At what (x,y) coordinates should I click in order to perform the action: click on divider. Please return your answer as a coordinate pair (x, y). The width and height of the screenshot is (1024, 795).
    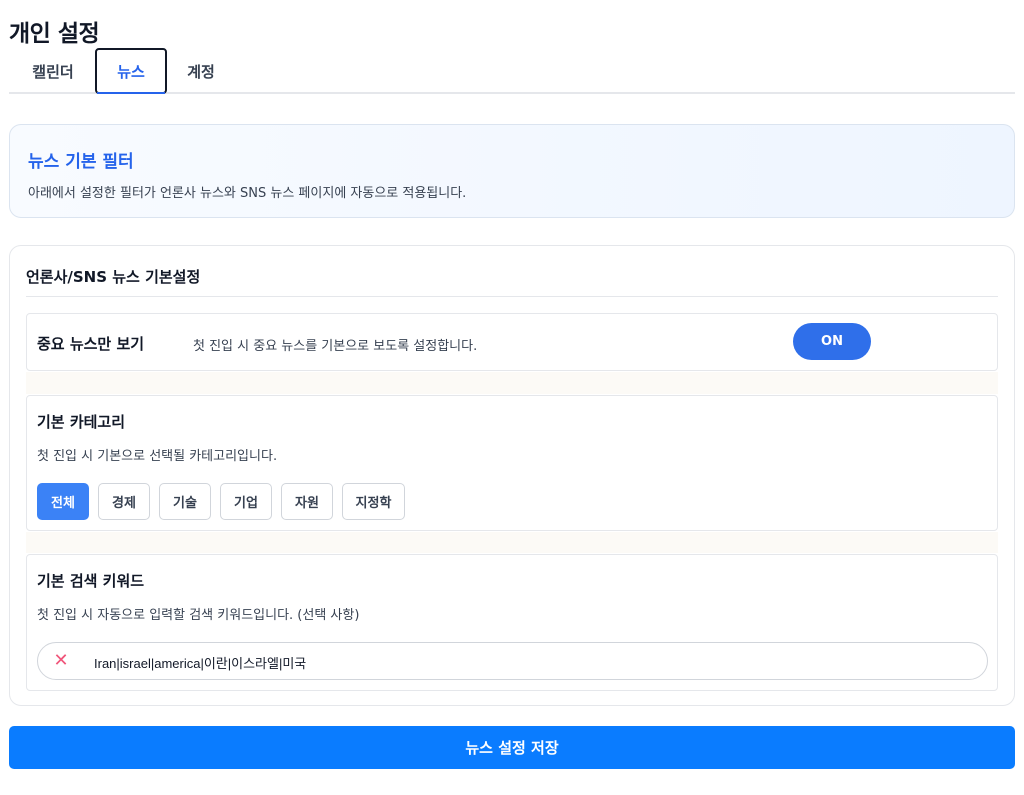
    Looking at the image, I should click on (512, 296).